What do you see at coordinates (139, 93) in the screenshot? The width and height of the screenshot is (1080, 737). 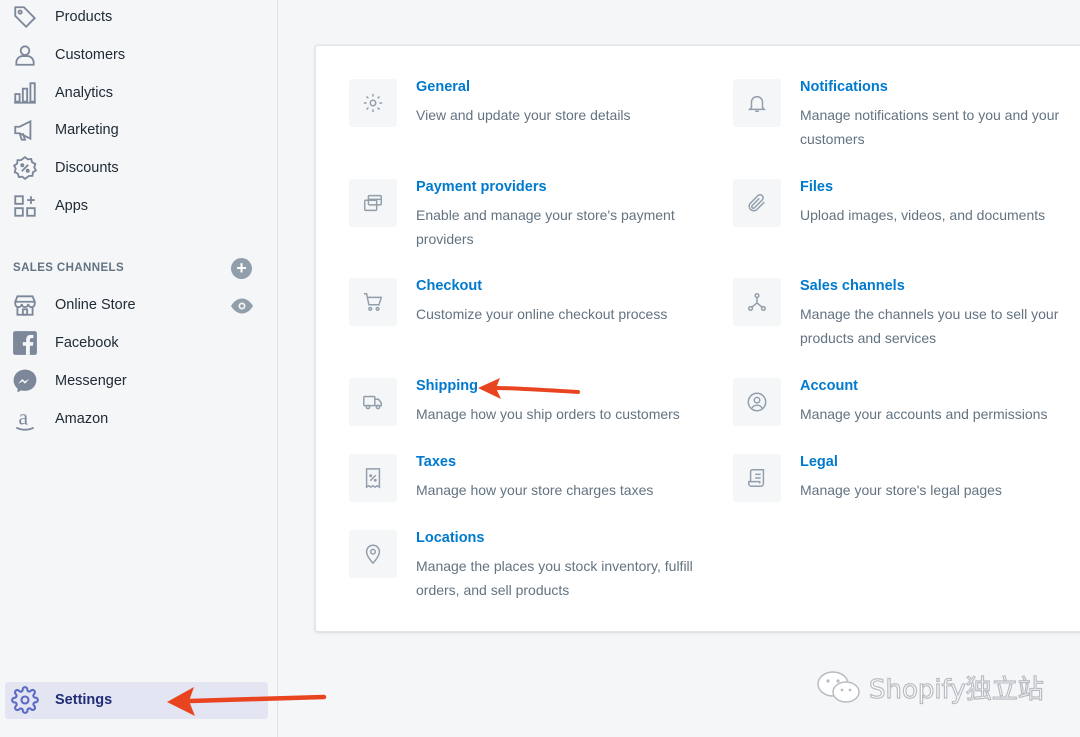 I see `sidebar-item-analytics: Analytics` at bounding box center [139, 93].